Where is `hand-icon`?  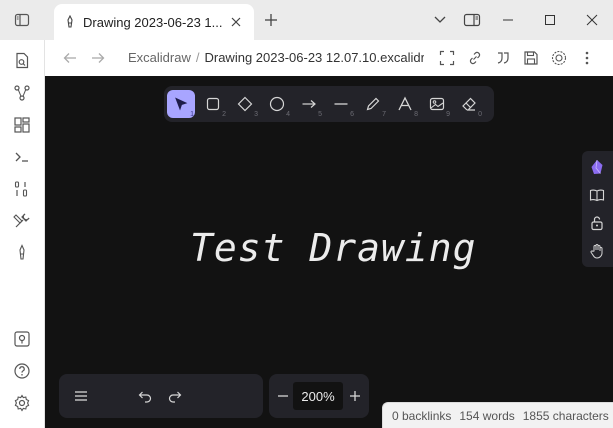
hand-icon is located at coordinates (596, 251).